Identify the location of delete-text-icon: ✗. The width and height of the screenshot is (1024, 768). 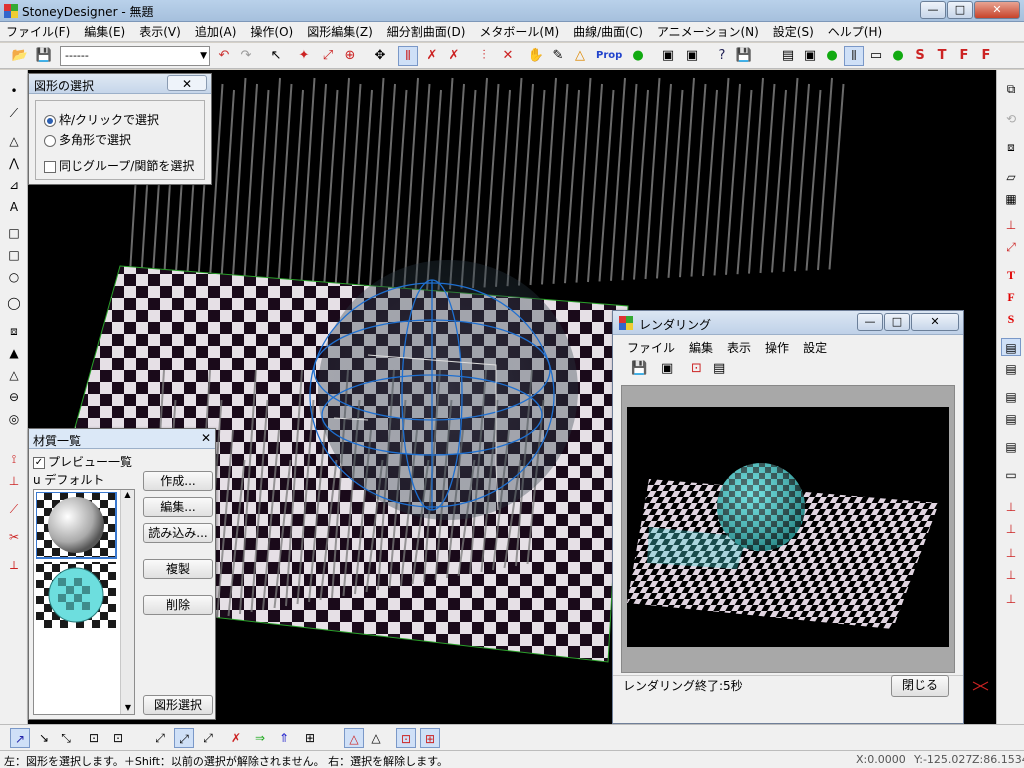
(454, 56).